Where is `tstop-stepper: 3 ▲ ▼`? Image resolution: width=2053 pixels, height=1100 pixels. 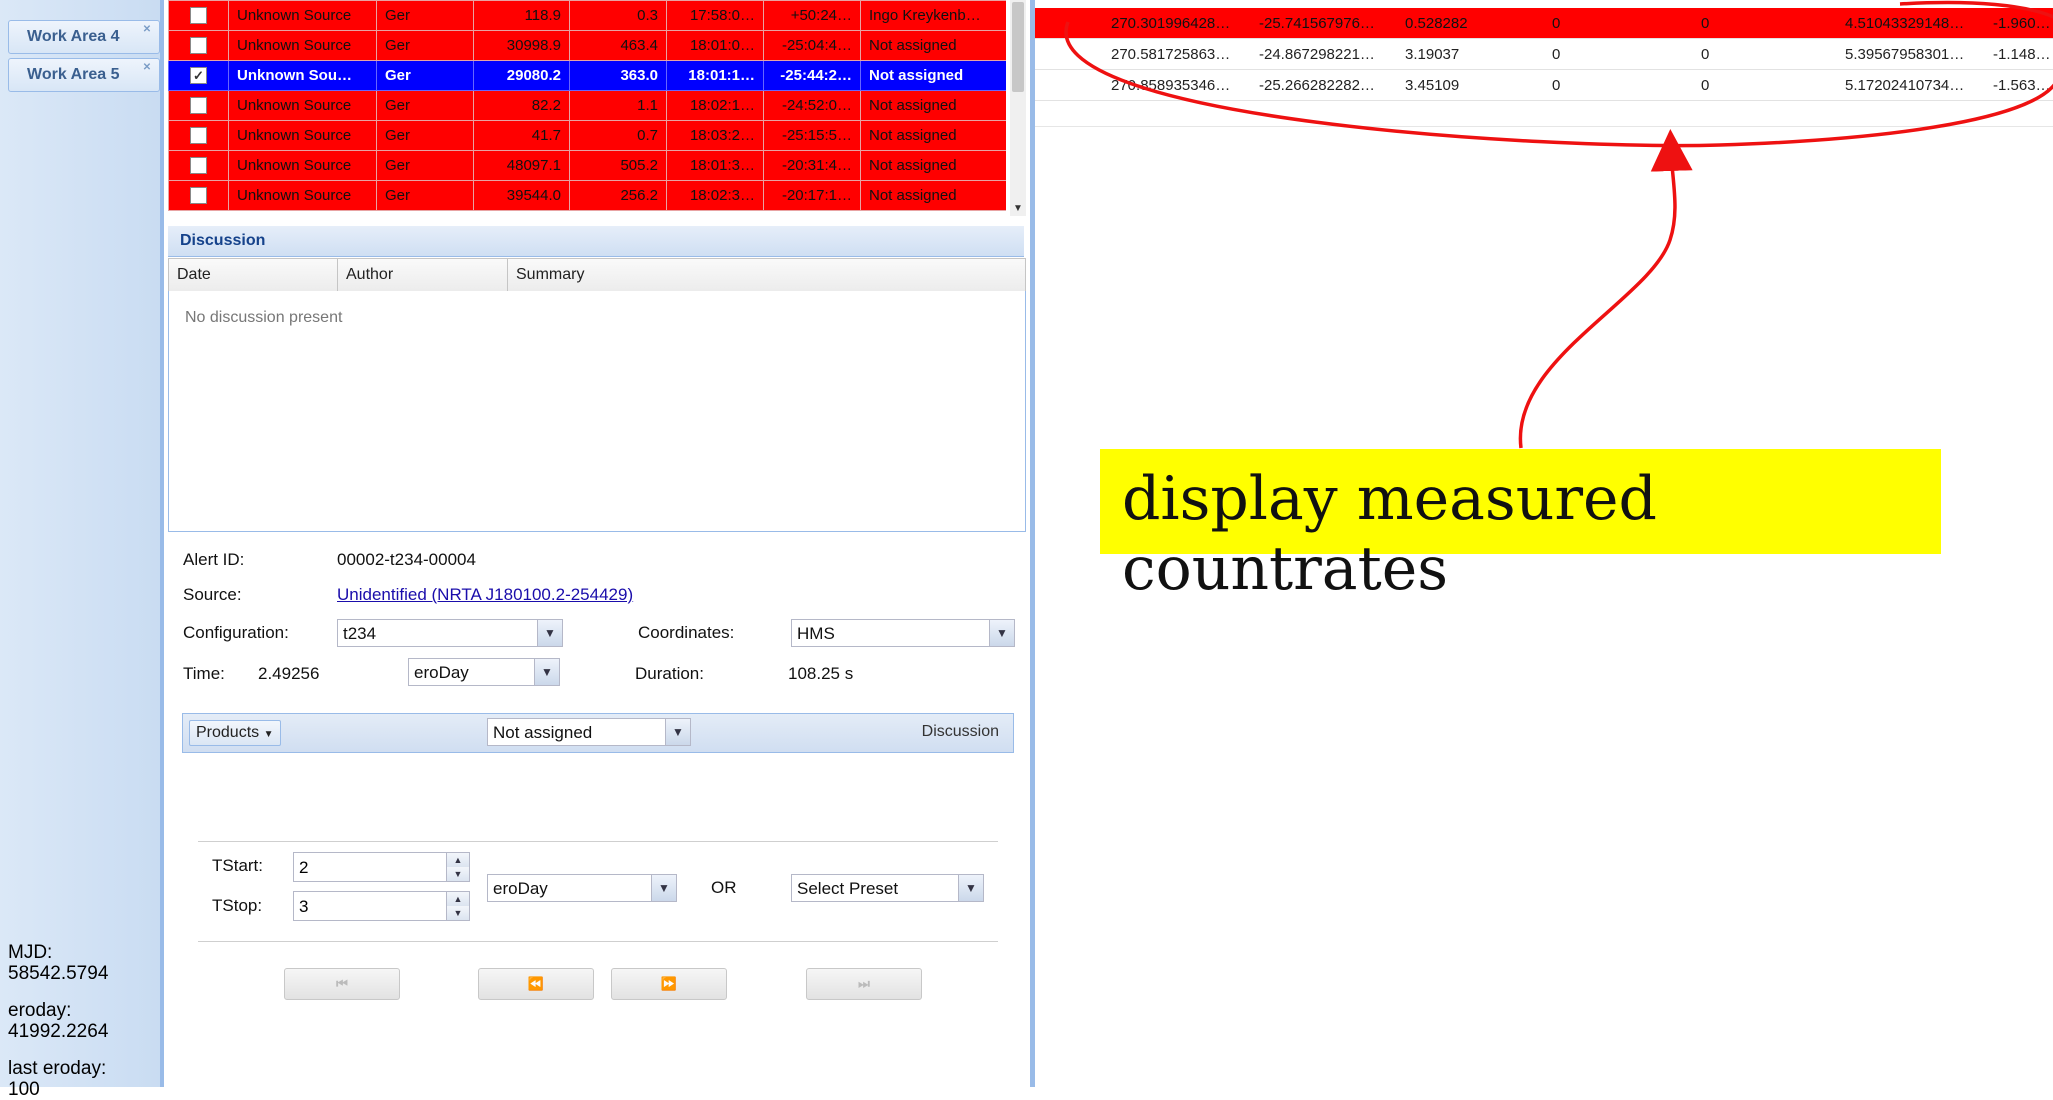
tstop-stepper: 3 ▲ ▼ is located at coordinates (381, 906).